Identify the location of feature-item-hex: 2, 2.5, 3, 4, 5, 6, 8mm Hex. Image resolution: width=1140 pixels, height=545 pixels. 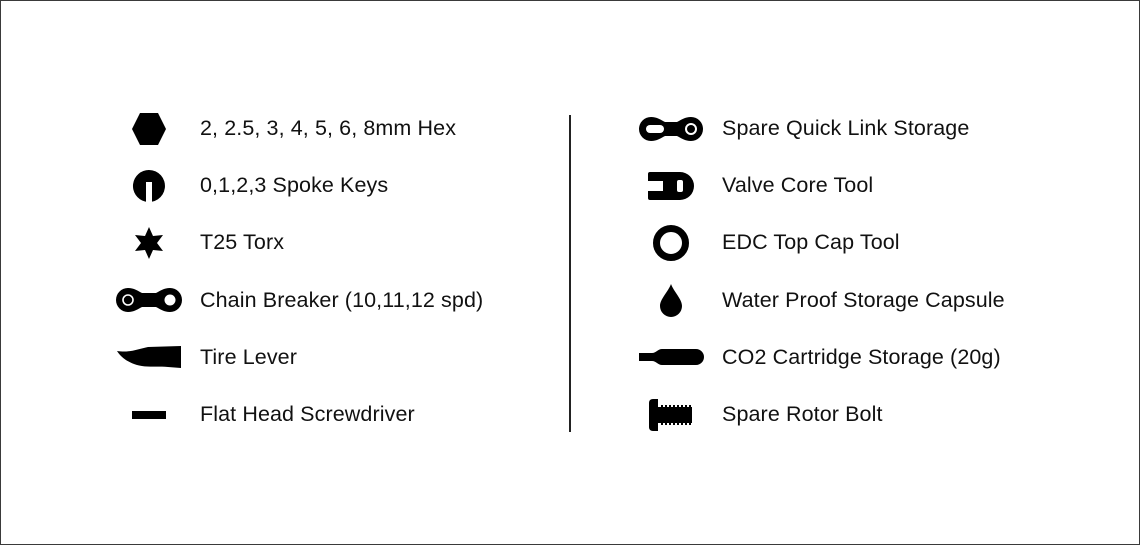
(296, 128).